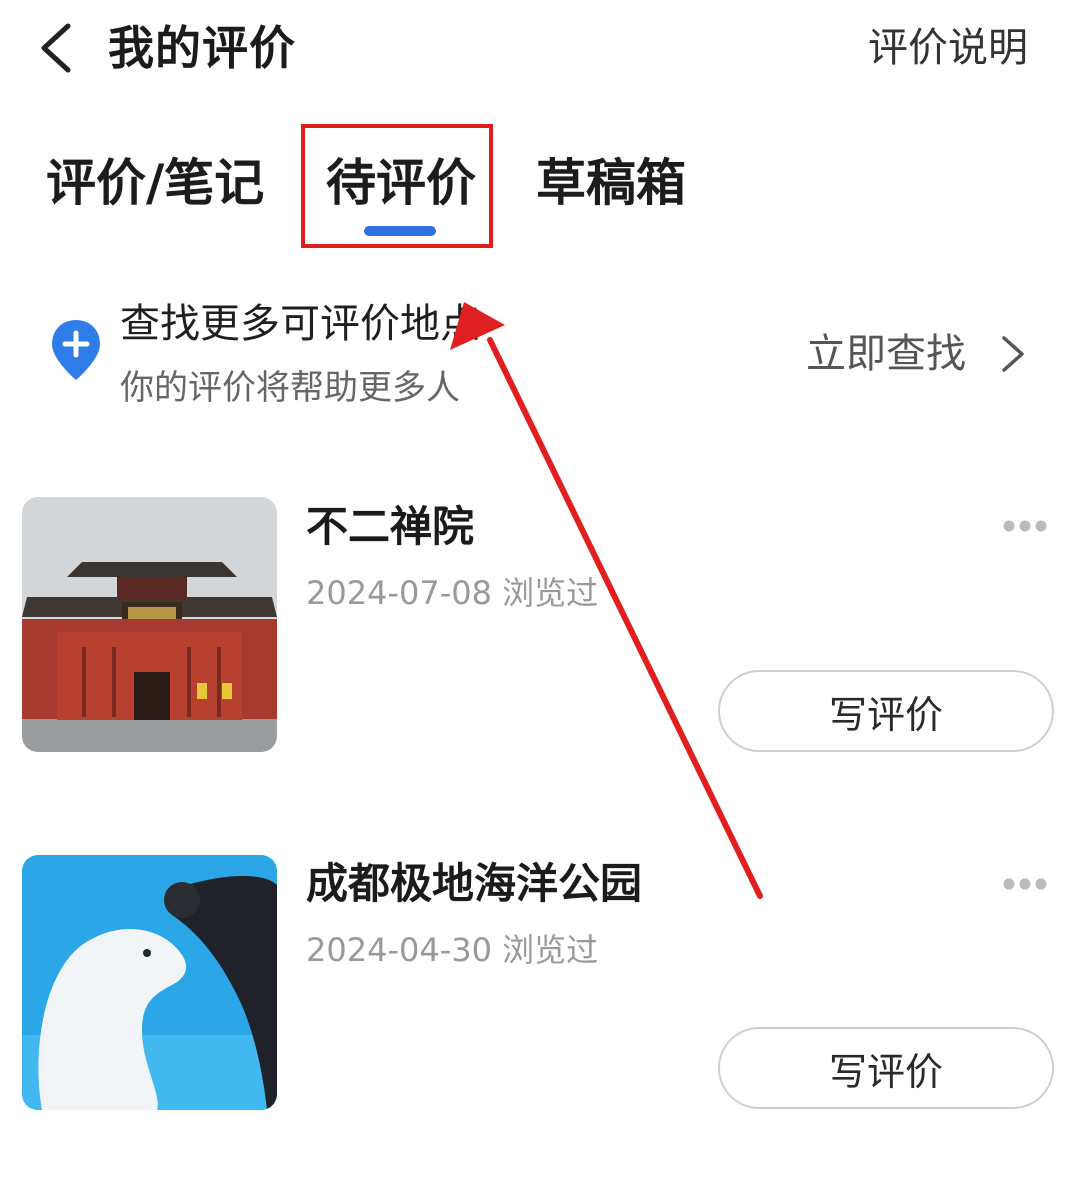 The image size is (1080, 1187). Describe the element at coordinates (149, 624) in the screenshot. I see `temple-photo` at that location.